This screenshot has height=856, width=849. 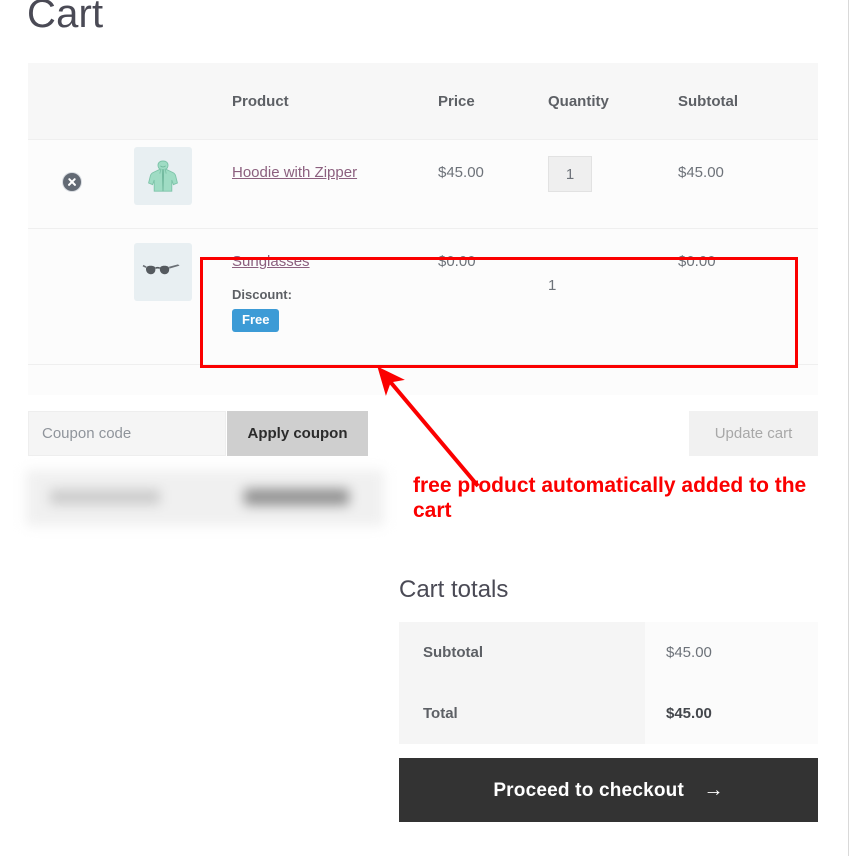 What do you see at coordinates (713, 789) in the screenshot?
I see `arrow-right-icon: →` at bounding box center [713, 789].